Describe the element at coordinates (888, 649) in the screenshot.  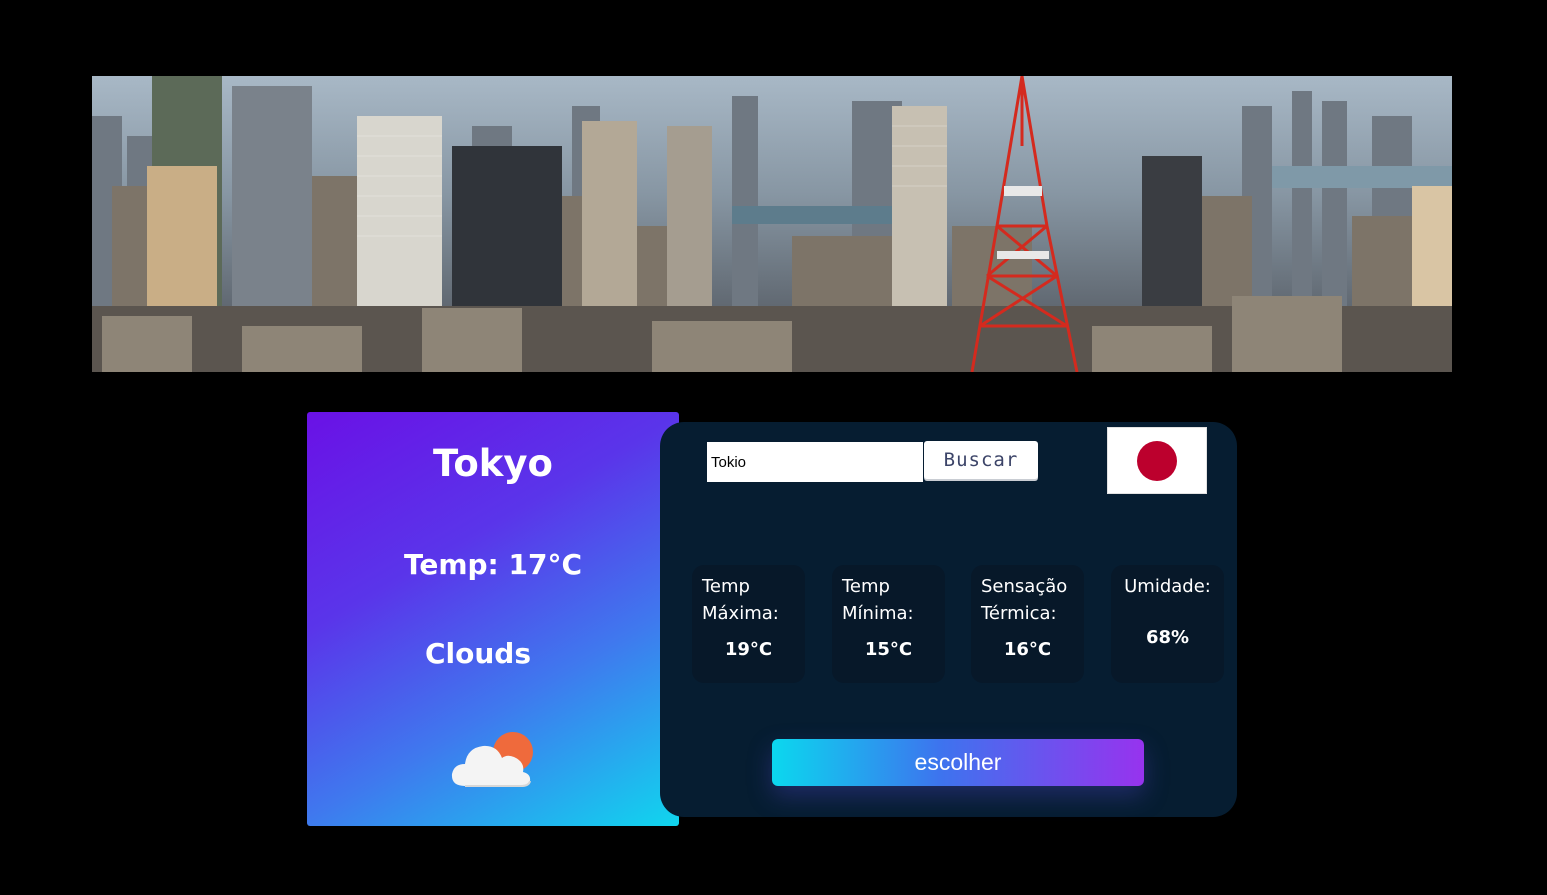
I see `stat-value: 15°C` at that location.